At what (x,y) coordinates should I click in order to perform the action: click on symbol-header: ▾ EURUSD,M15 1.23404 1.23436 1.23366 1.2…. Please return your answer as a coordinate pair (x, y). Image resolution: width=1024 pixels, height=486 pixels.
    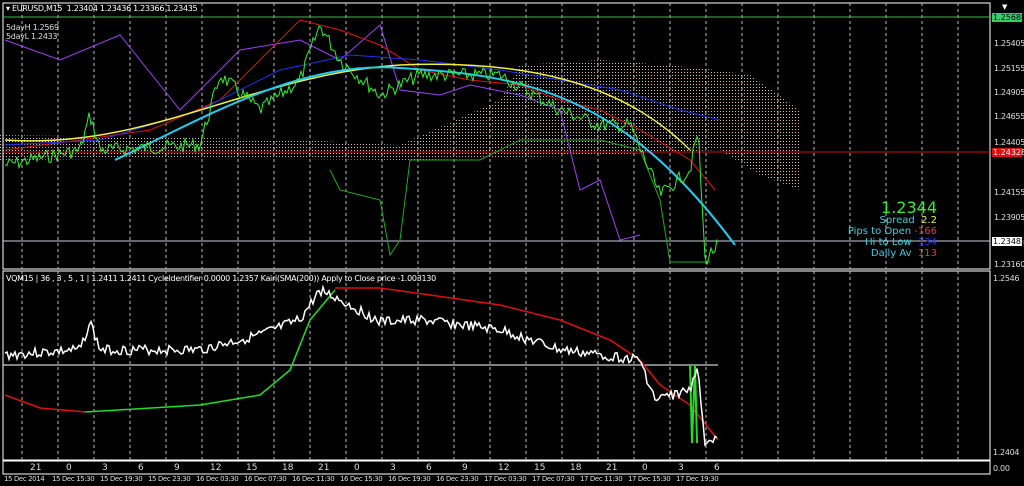
    Looking at the image, I should click on (102, 8).